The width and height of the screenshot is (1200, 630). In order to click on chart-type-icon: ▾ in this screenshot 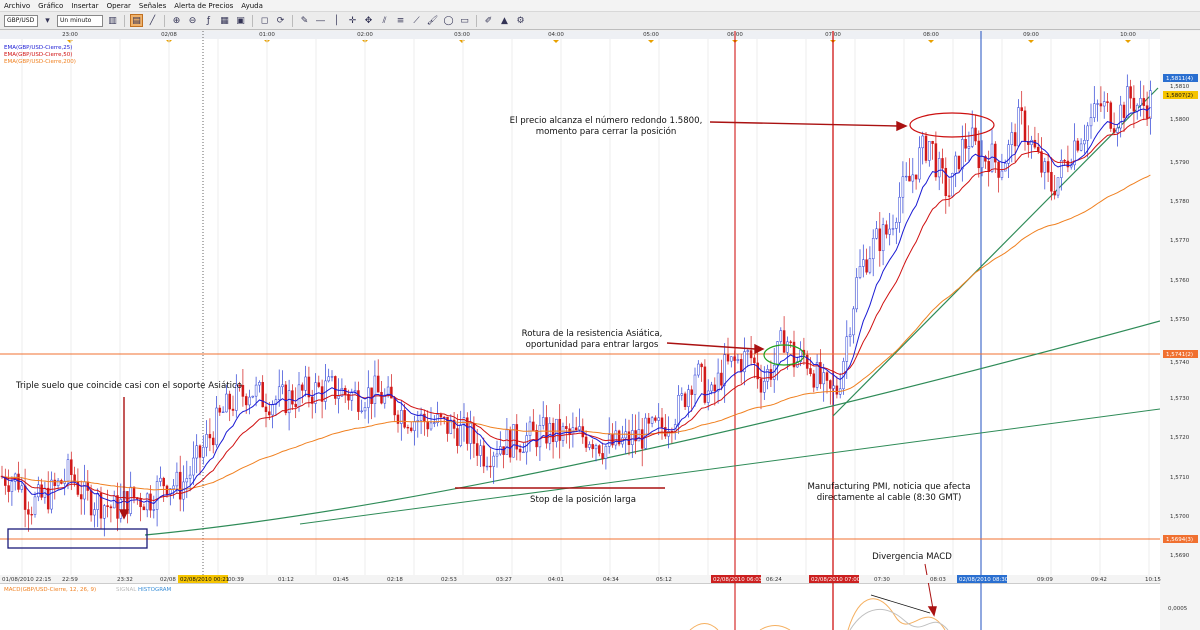, I will do `click(47, 20)`.